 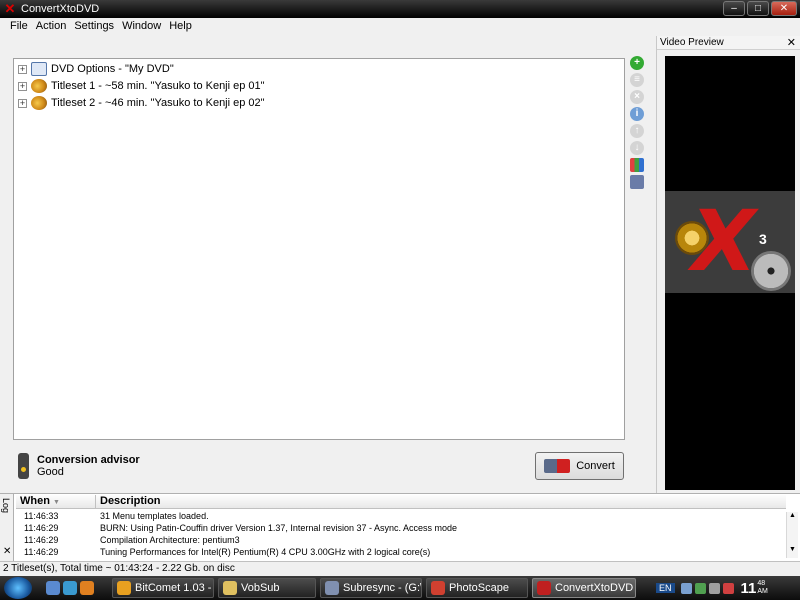 I want to click on close-button: ✕, so click(x=784, y=8).